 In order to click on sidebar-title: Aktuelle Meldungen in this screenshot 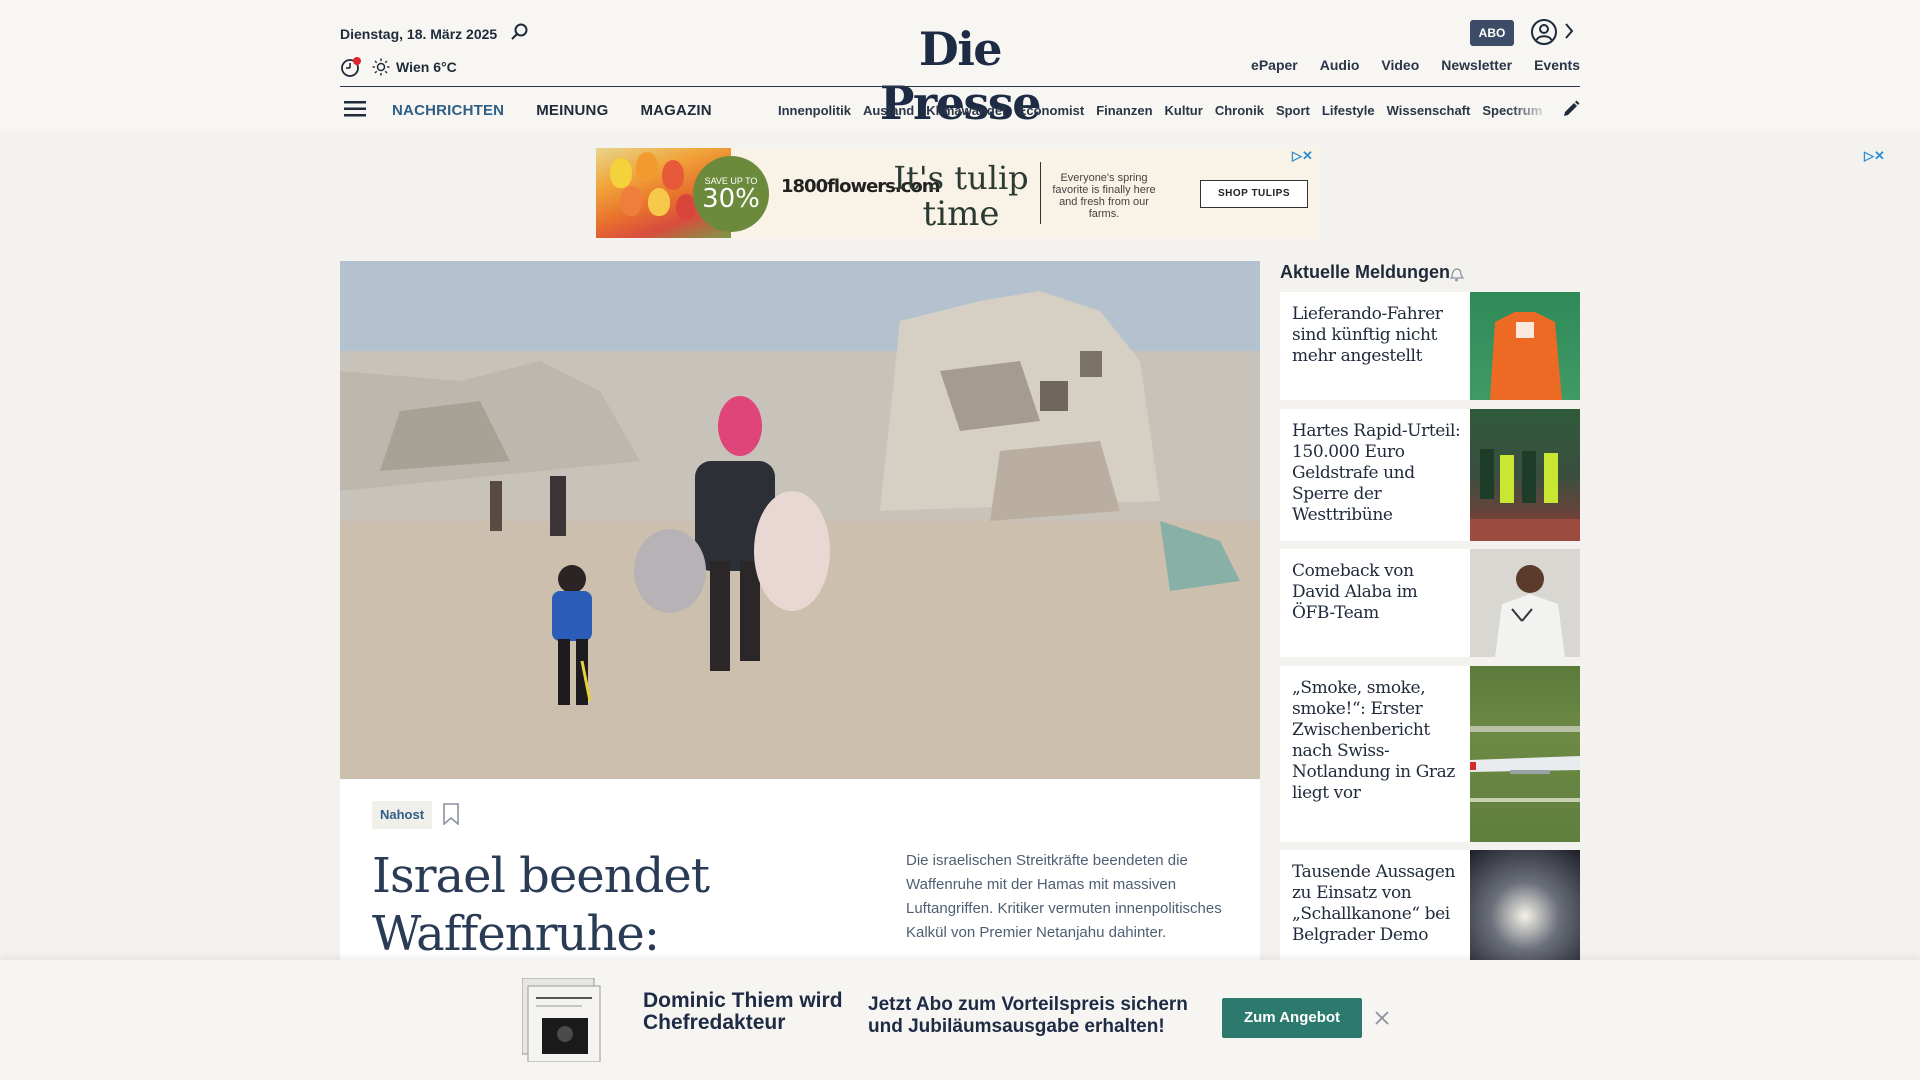, I will do `click(1365, 272)`.